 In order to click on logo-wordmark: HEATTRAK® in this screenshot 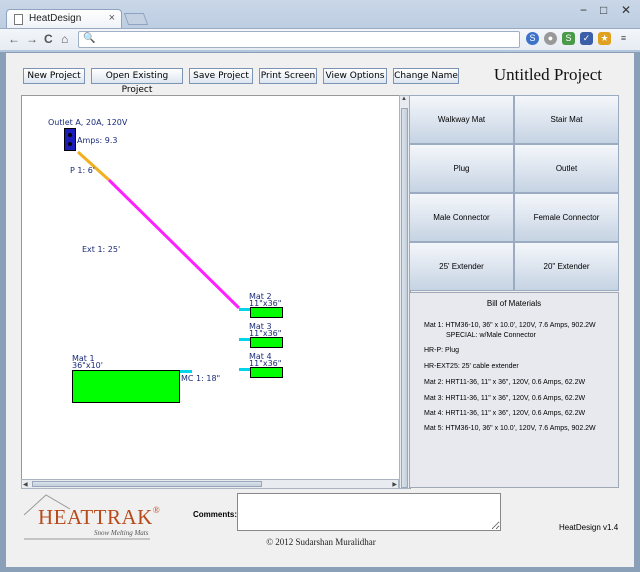, I will do `click(99, 517)`.